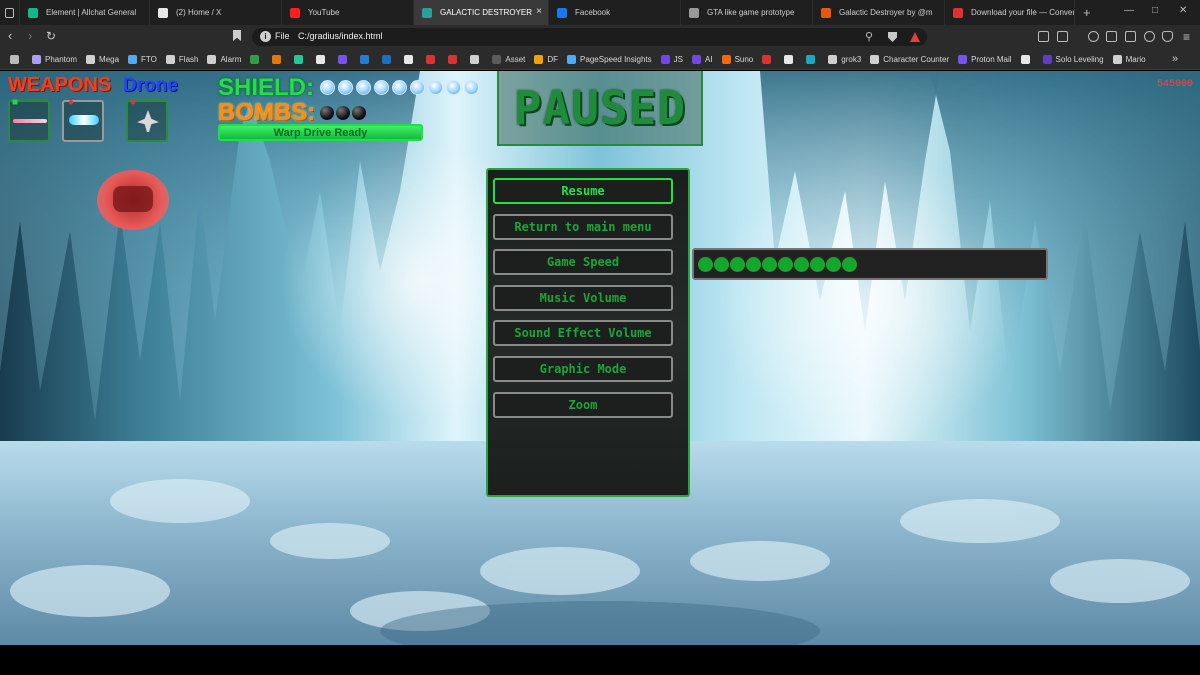  What do you see at coordinates (915, 37) in the screenshot?
I see `brave-rewards-icon` at bounding box center [915, 37].